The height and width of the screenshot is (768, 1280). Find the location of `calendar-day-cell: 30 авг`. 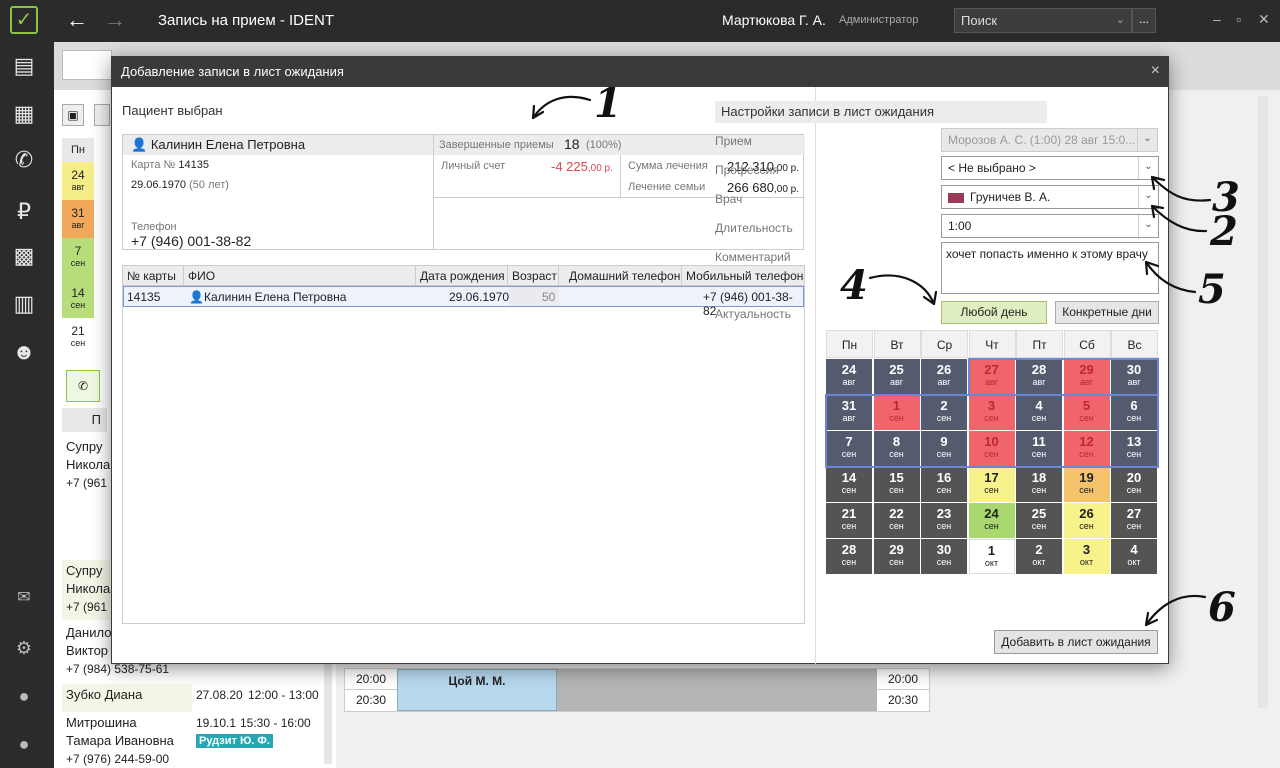

calendar-day-cell: 30 авг is located at coordinates (1134, 376).